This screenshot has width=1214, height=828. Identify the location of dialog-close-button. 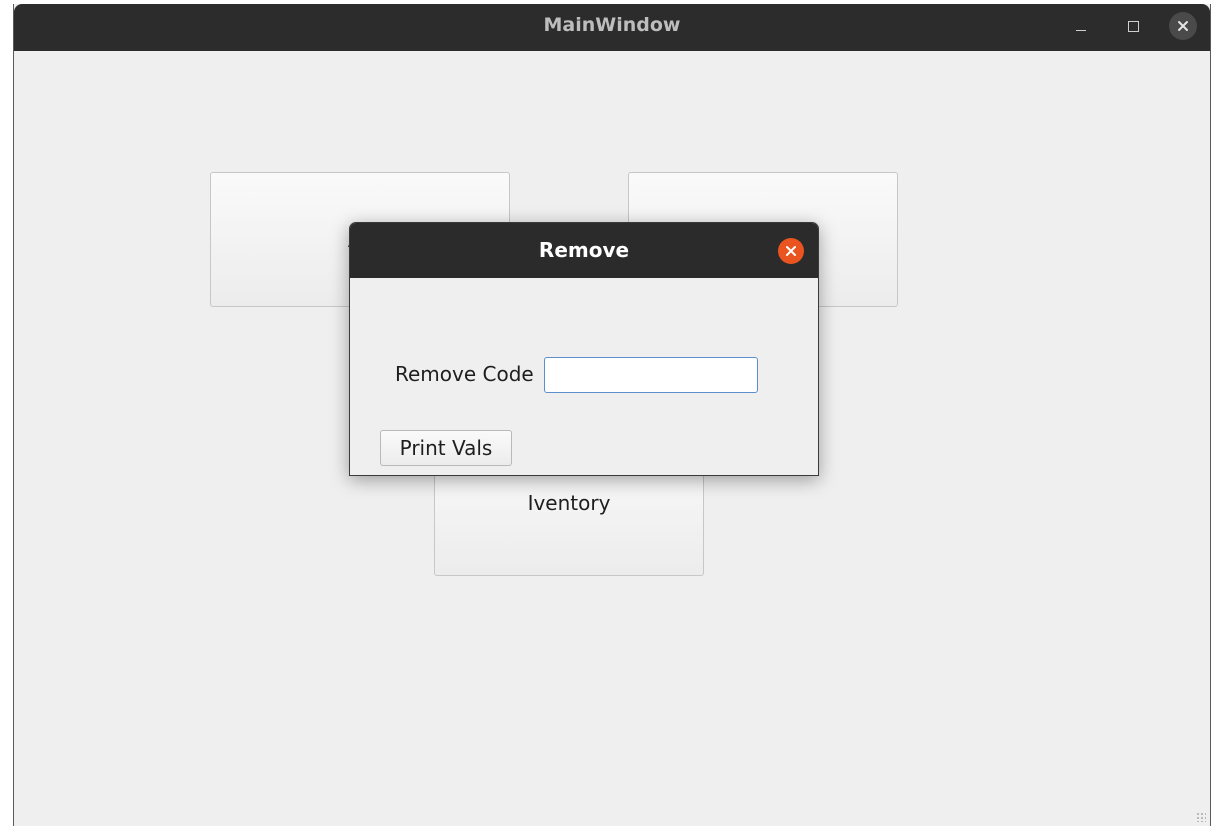
(791, 251).